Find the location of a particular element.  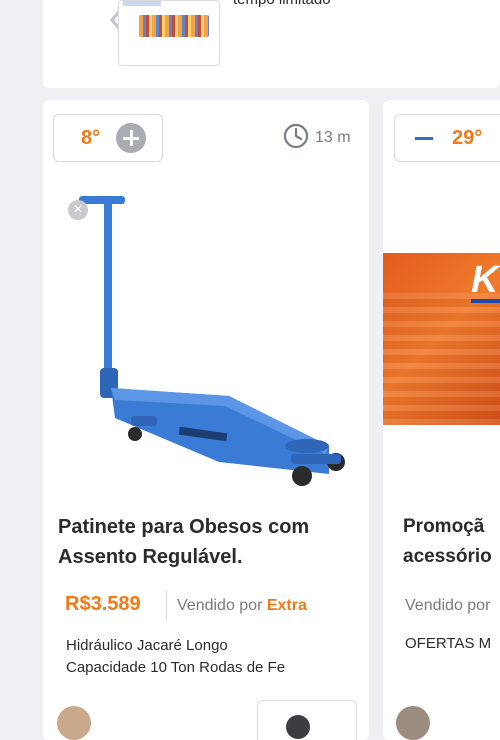

time-label: 13 m is located at coordinates (333, 137).